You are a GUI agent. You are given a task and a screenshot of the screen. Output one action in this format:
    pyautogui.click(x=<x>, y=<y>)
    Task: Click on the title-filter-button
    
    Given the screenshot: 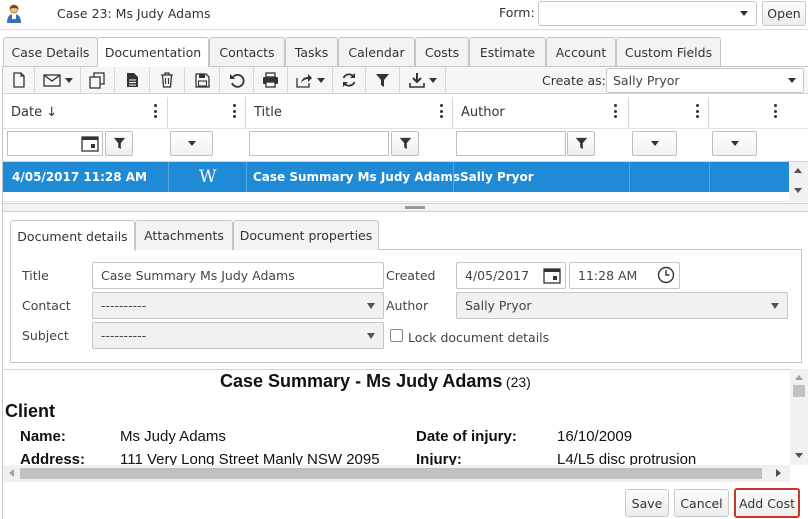 What is the action you would take?
    pyautogui.click(x=405, y=143)
    